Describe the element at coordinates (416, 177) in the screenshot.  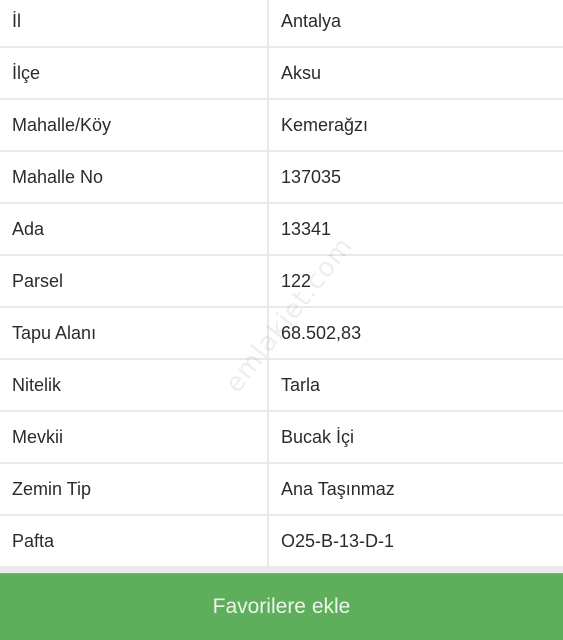
I see `row-value: 137035` at that location.